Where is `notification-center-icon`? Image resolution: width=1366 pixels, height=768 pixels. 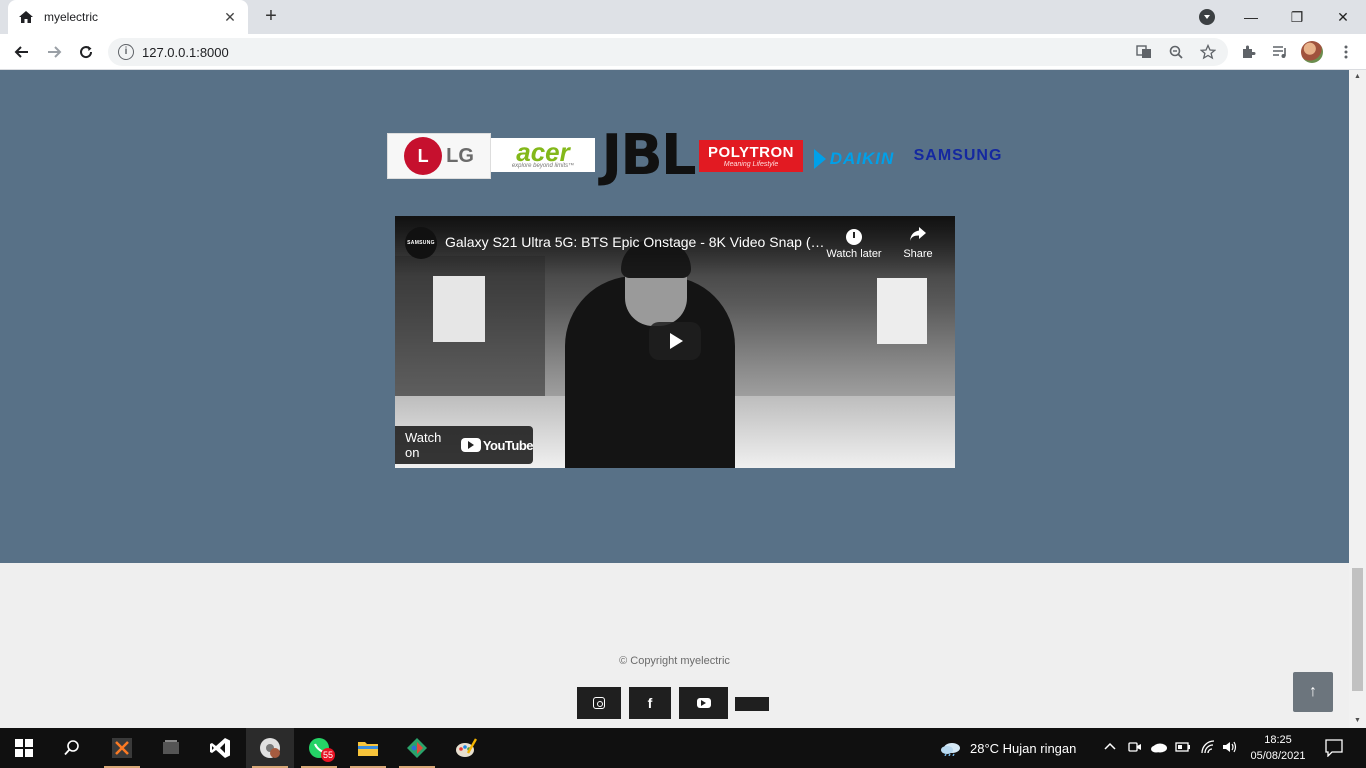
notification-center-icon is located at coordinates (1334, 748).